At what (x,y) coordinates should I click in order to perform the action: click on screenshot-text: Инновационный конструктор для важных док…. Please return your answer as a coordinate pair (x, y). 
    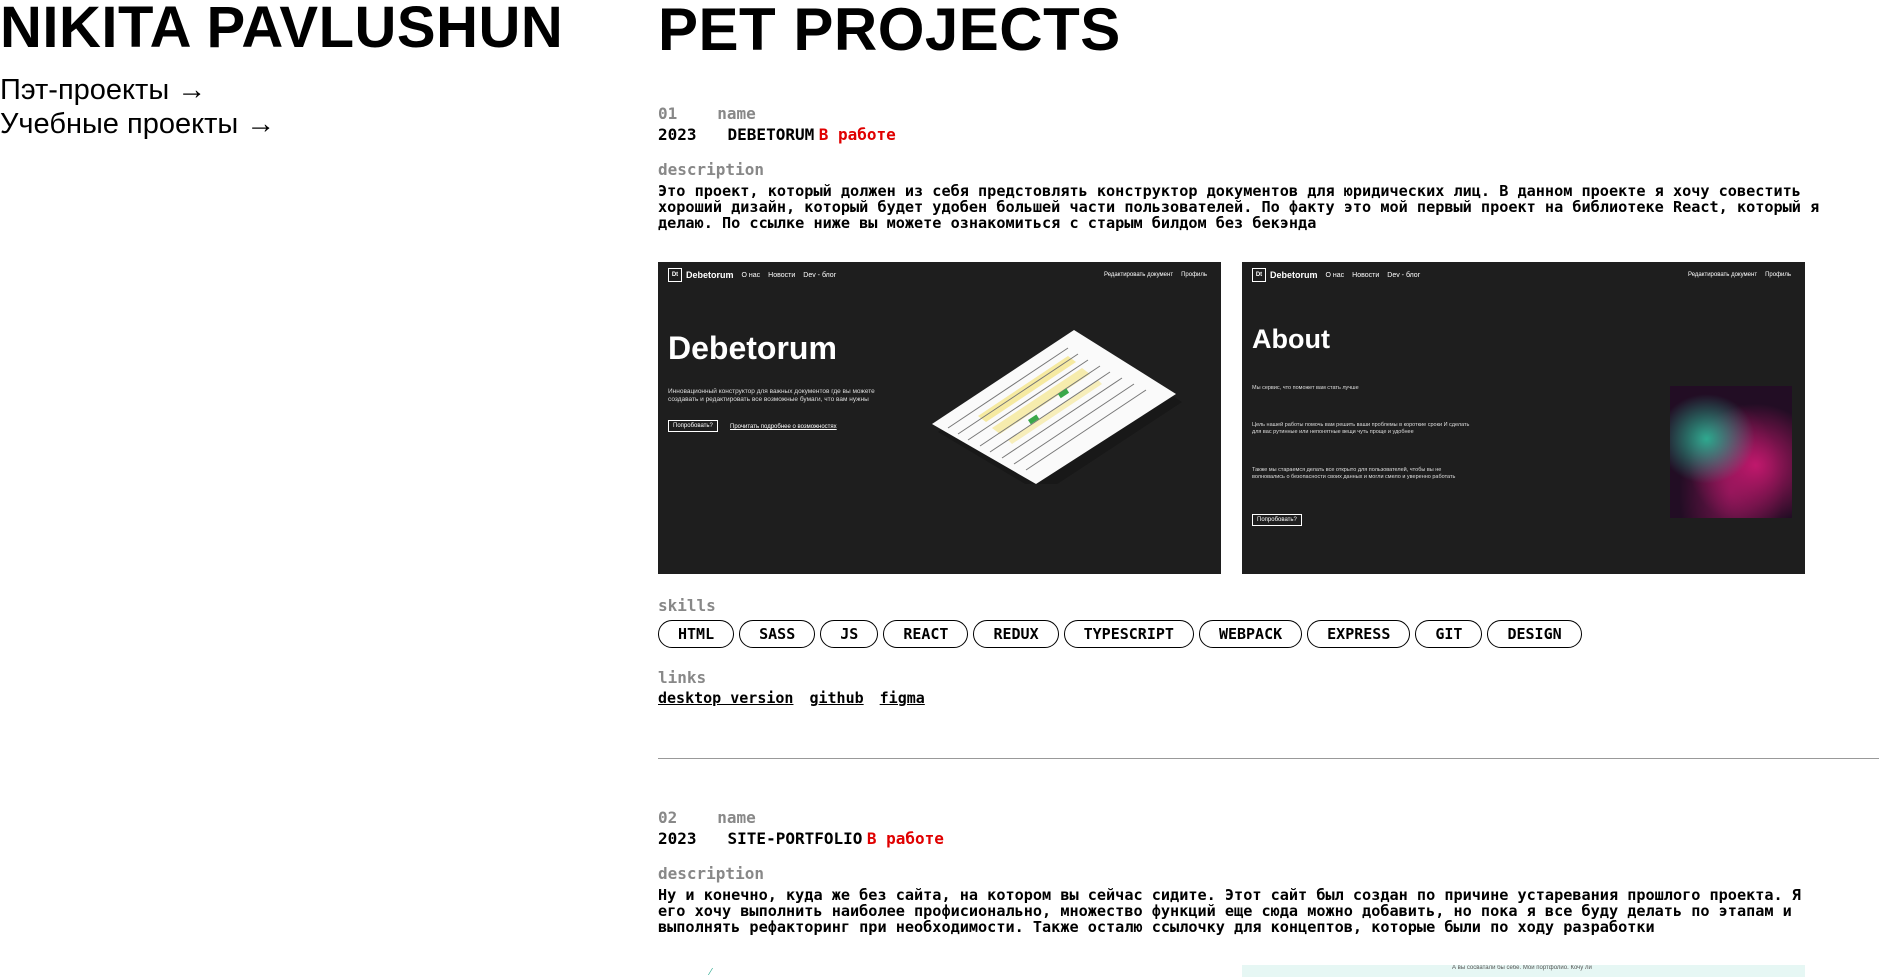
    Looking at the image, I should click on (771, 395).